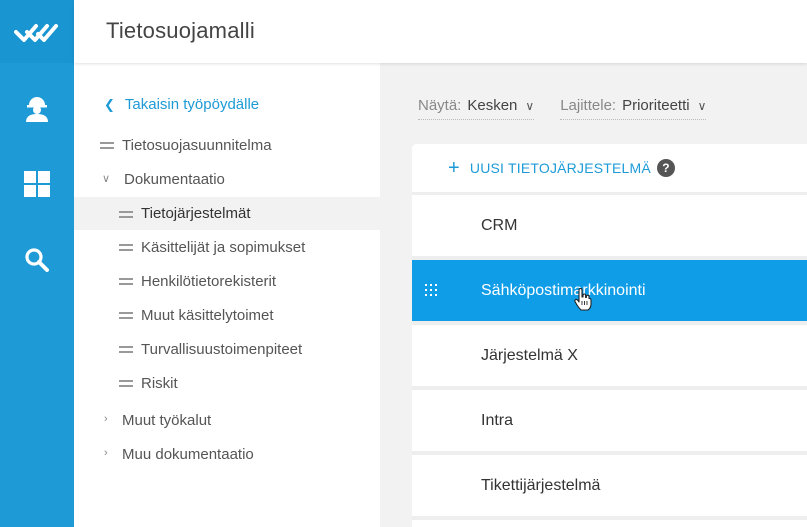 This screenshot has width=807, height=527. I want to click on back-link-label: Takaisin työpöydälle, so click(192, 104).